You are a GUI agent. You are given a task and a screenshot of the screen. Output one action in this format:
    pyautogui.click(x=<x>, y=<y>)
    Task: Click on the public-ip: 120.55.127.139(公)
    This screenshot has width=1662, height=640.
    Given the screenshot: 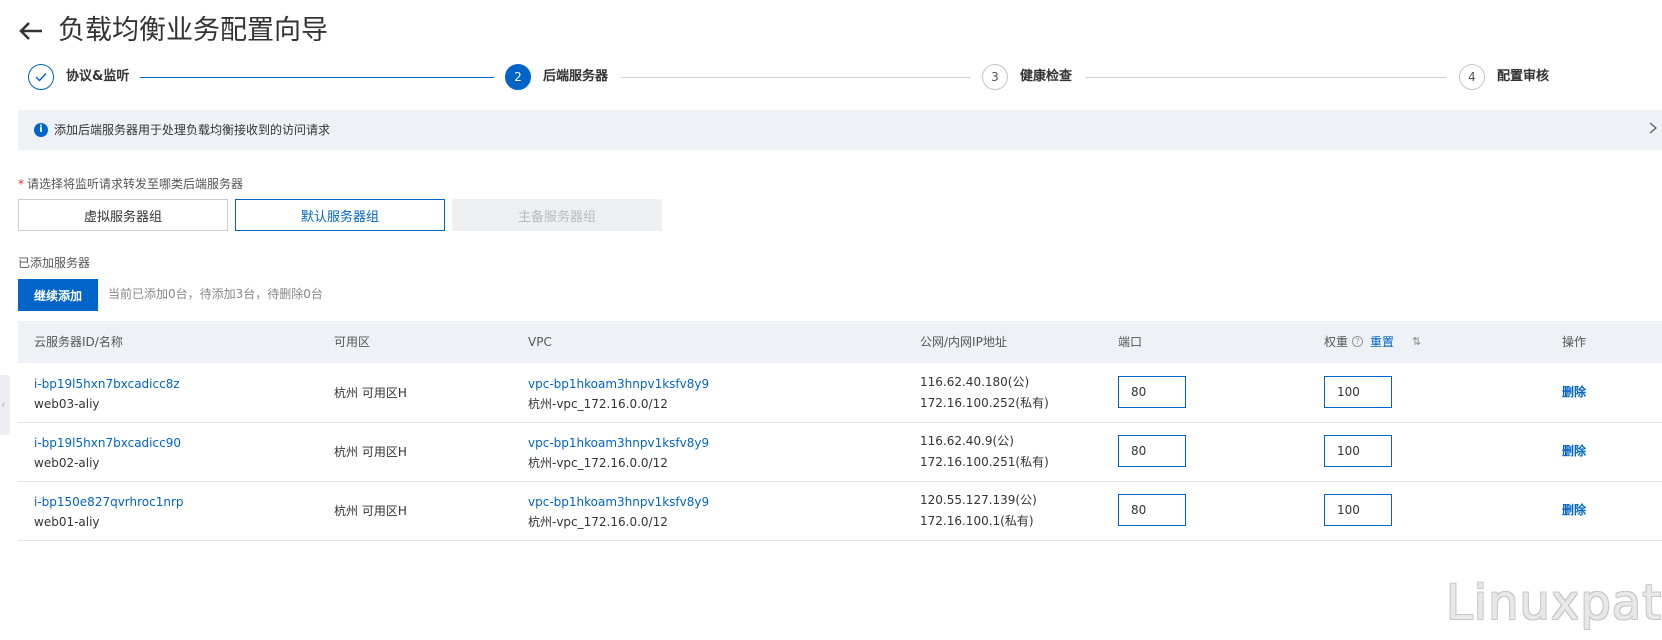 What is the action you would take?
    pyautogui.click(x=978, y=500)
    